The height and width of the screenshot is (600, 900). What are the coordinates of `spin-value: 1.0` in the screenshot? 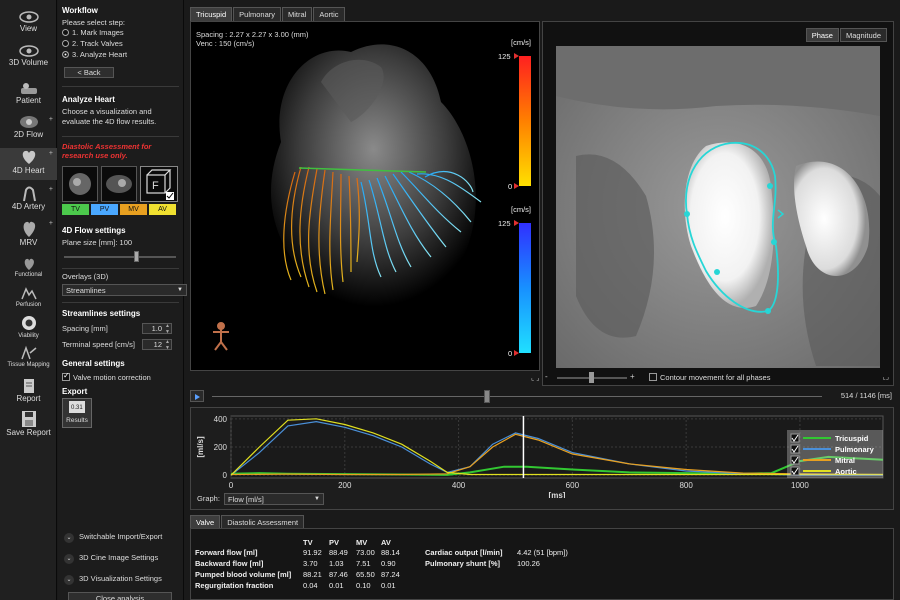 It's located at (156, 328).